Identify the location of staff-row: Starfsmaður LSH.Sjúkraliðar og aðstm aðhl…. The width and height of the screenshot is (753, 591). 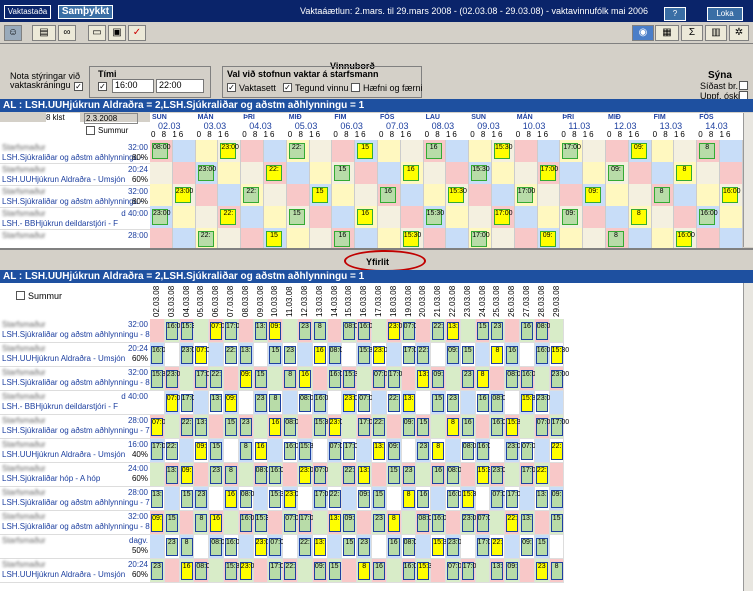
(80, 499).